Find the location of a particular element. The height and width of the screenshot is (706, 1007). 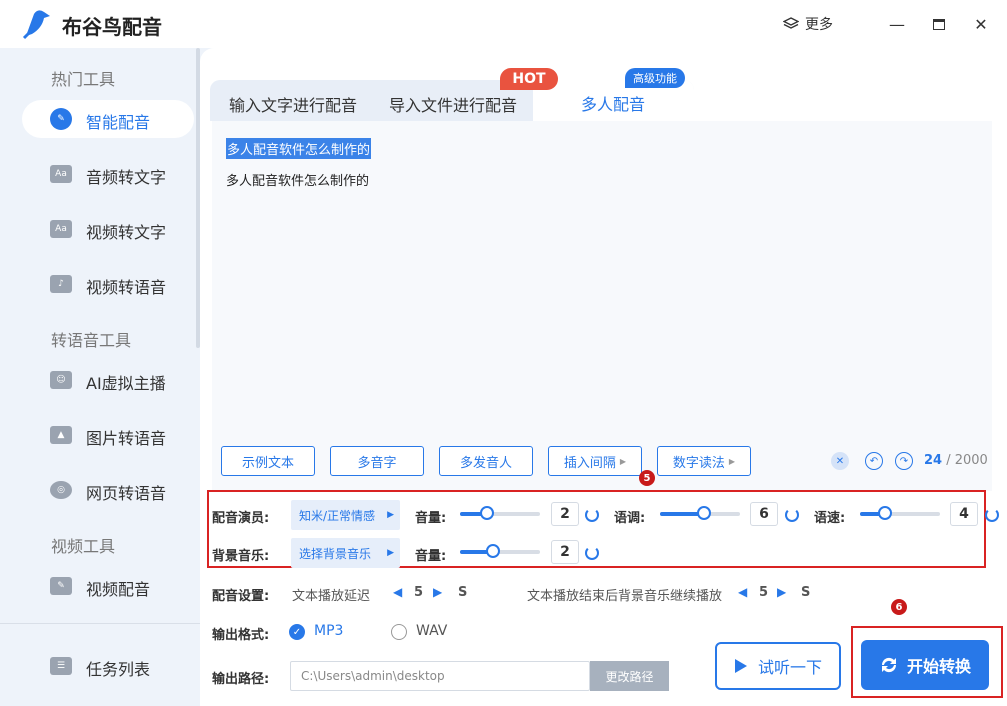

clear-icon: ✕ is located at coordinates (840, 461).